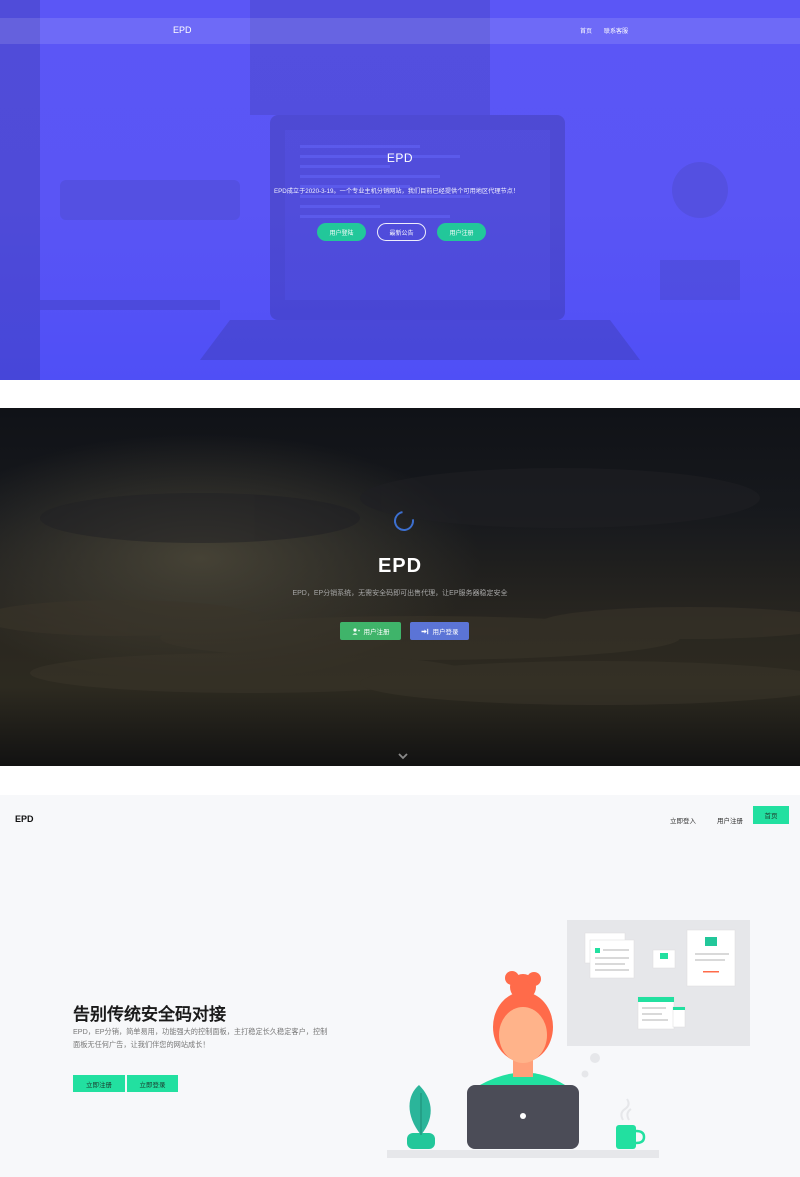 Image resolution: width=800 pixels, height=1177 pixels. What do you see at coordinates (99, 1083) in the screenshot?
I see `register-now-button: 立即注册` at bounding box center [99, 1083].